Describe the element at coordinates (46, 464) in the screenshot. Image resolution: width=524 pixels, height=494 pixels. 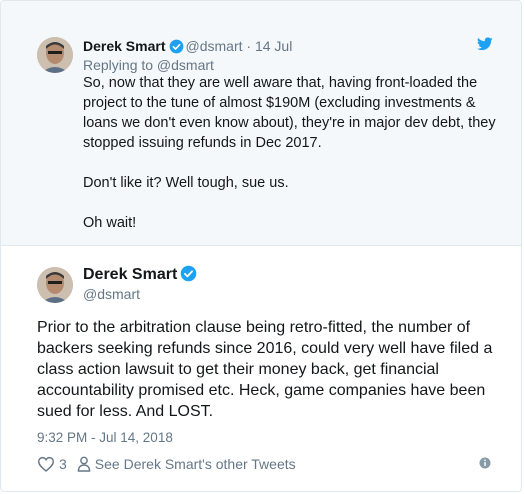
I see `heart-icon` at that location.